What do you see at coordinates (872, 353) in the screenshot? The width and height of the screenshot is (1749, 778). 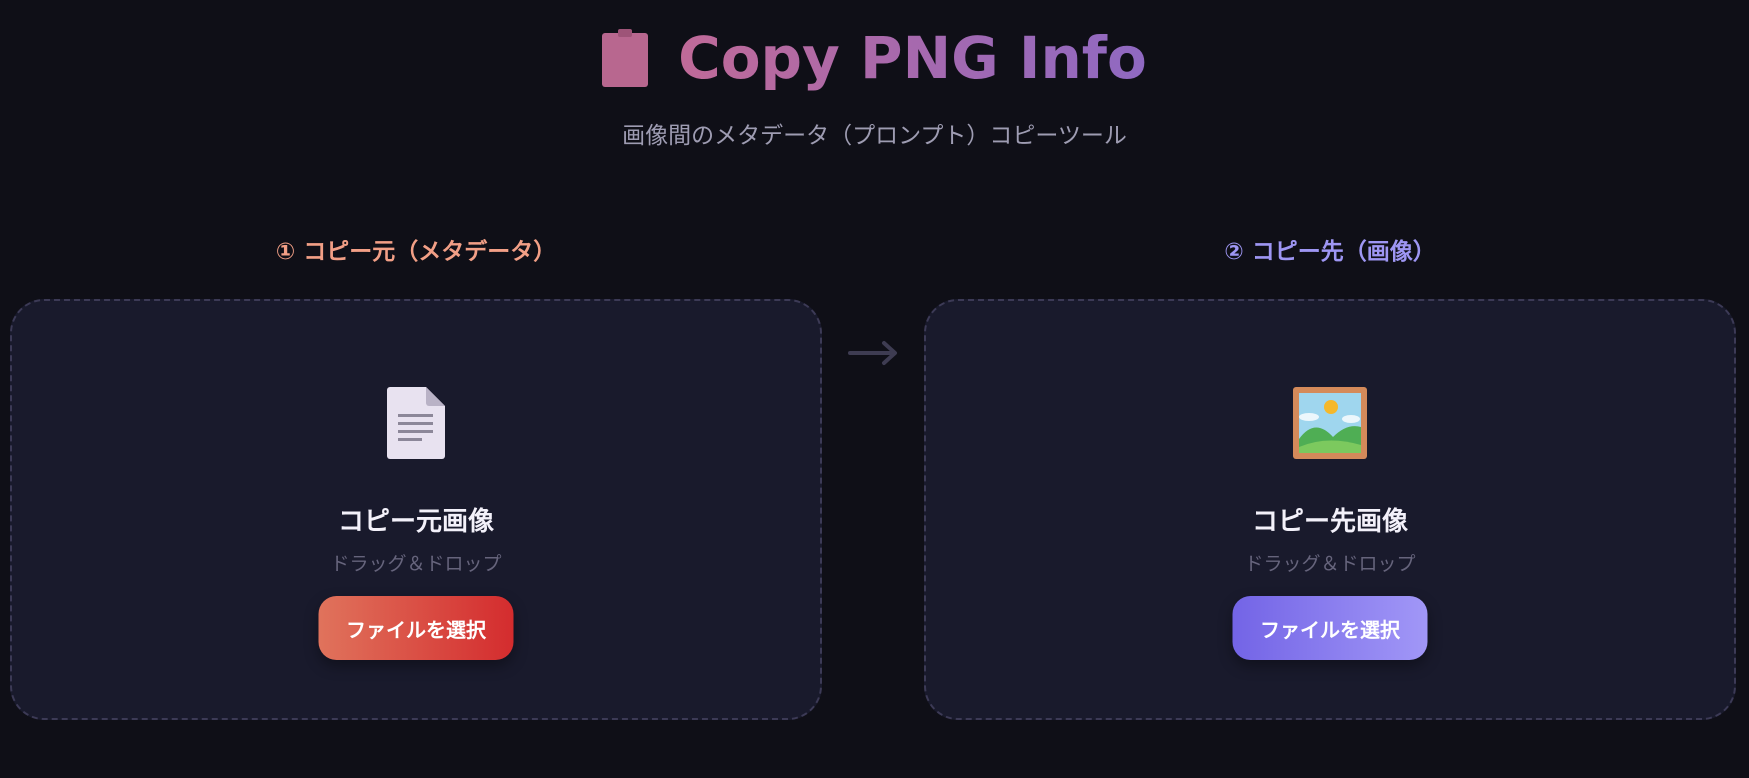 I see `right-arrow-icon` at bounding box center [872, 353].